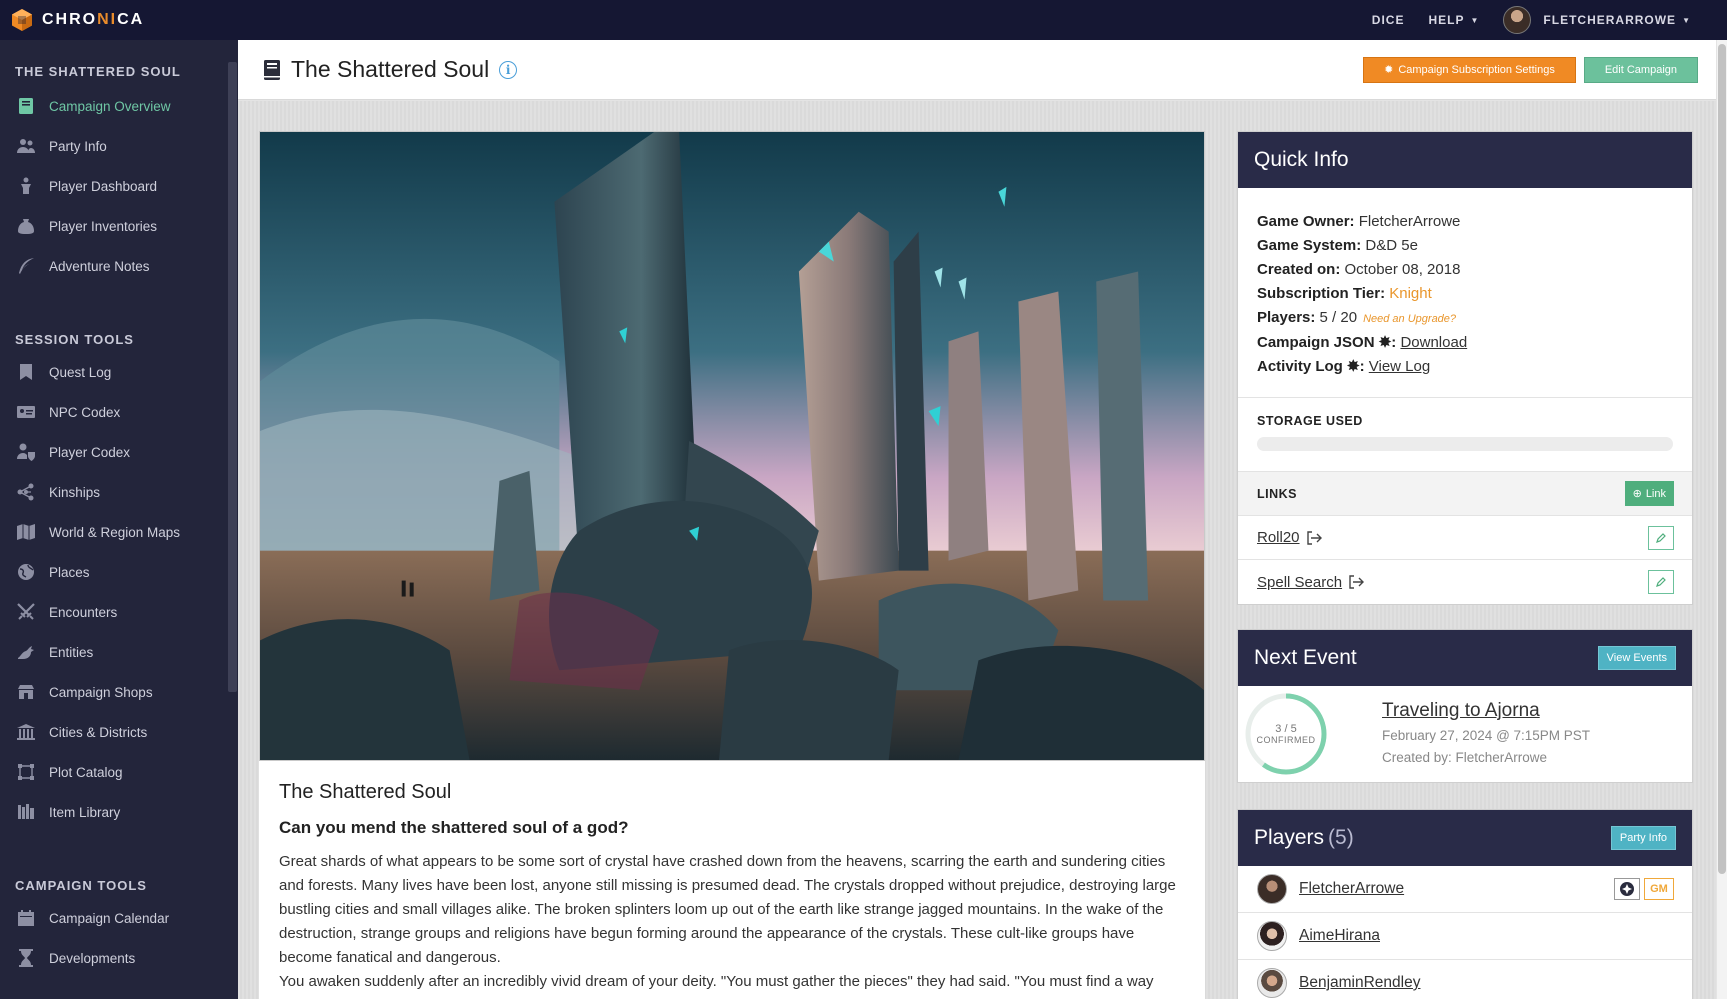 The image size is (1727, 999). Describe the element at coordinates (1409, 319) in the screenshot. I see `upgrade-link: Need an Upgrade?` at that location.